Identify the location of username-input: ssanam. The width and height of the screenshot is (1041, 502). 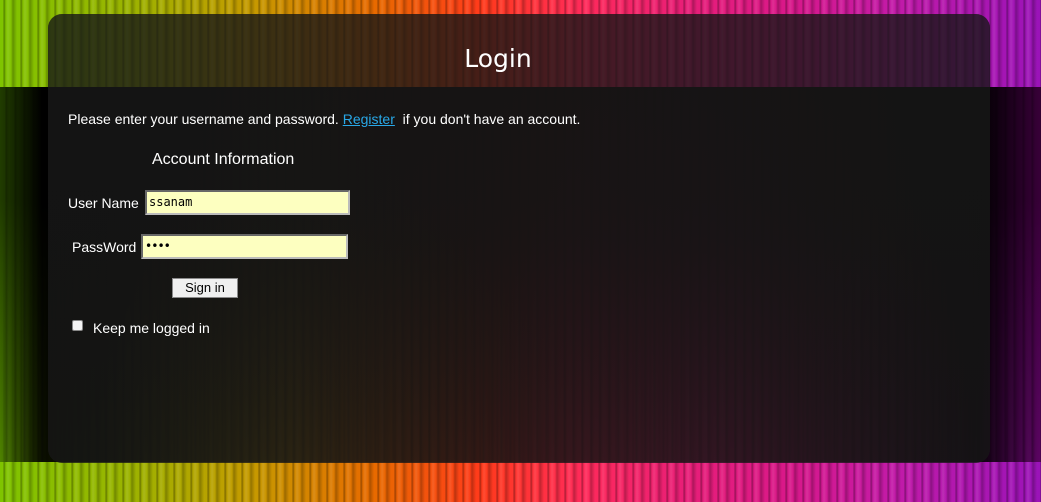
(247, 202).